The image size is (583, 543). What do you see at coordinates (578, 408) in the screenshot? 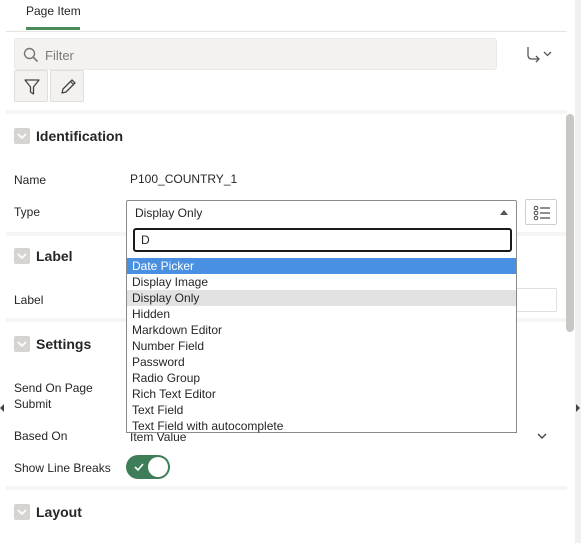
I see `collapse-right-icon` at bounding box center [578, 408].